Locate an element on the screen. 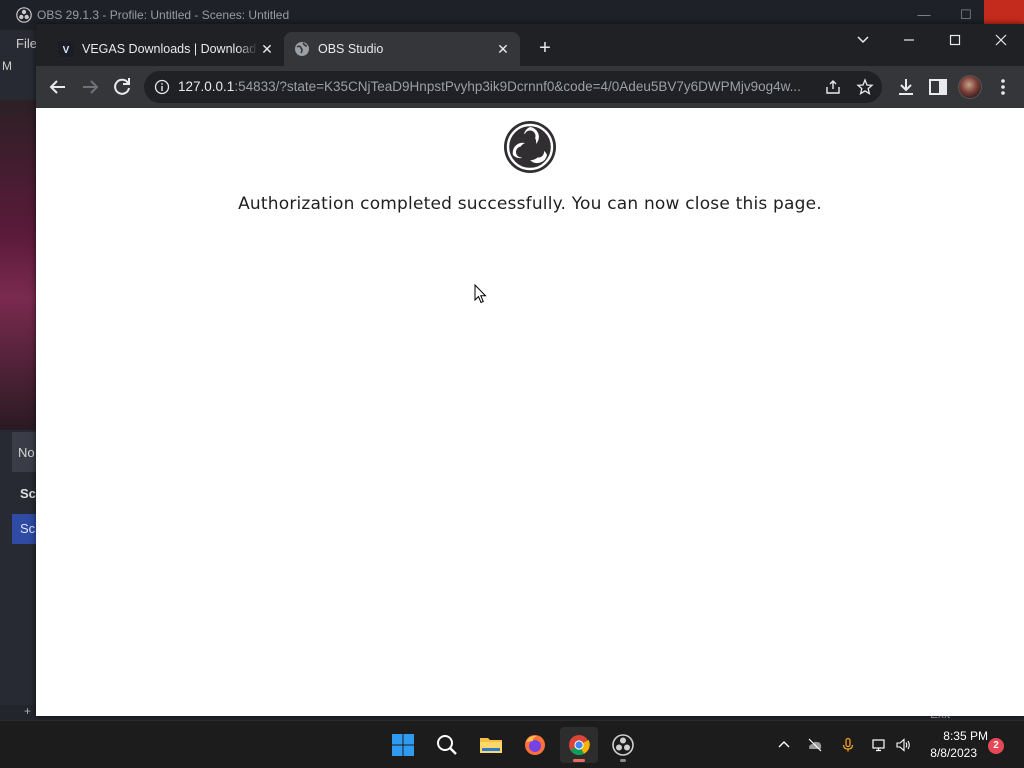  search-icon is located at coordinates (447, 745).